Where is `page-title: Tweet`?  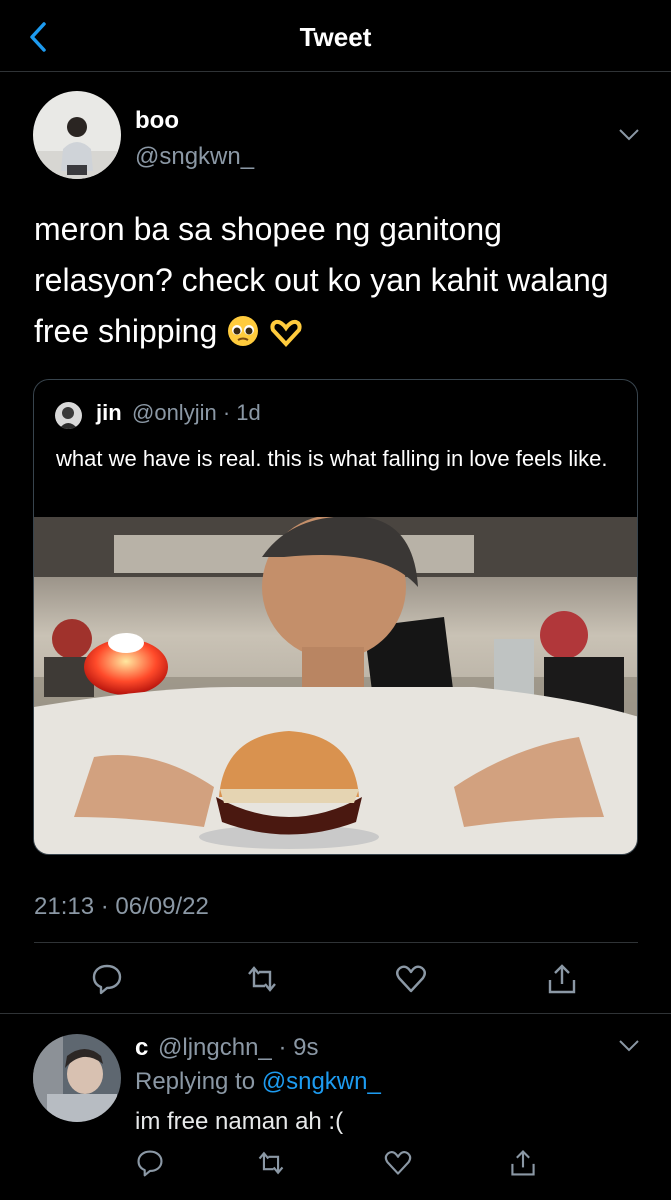
page-title: Tweet is located at coordinates (335, 37).